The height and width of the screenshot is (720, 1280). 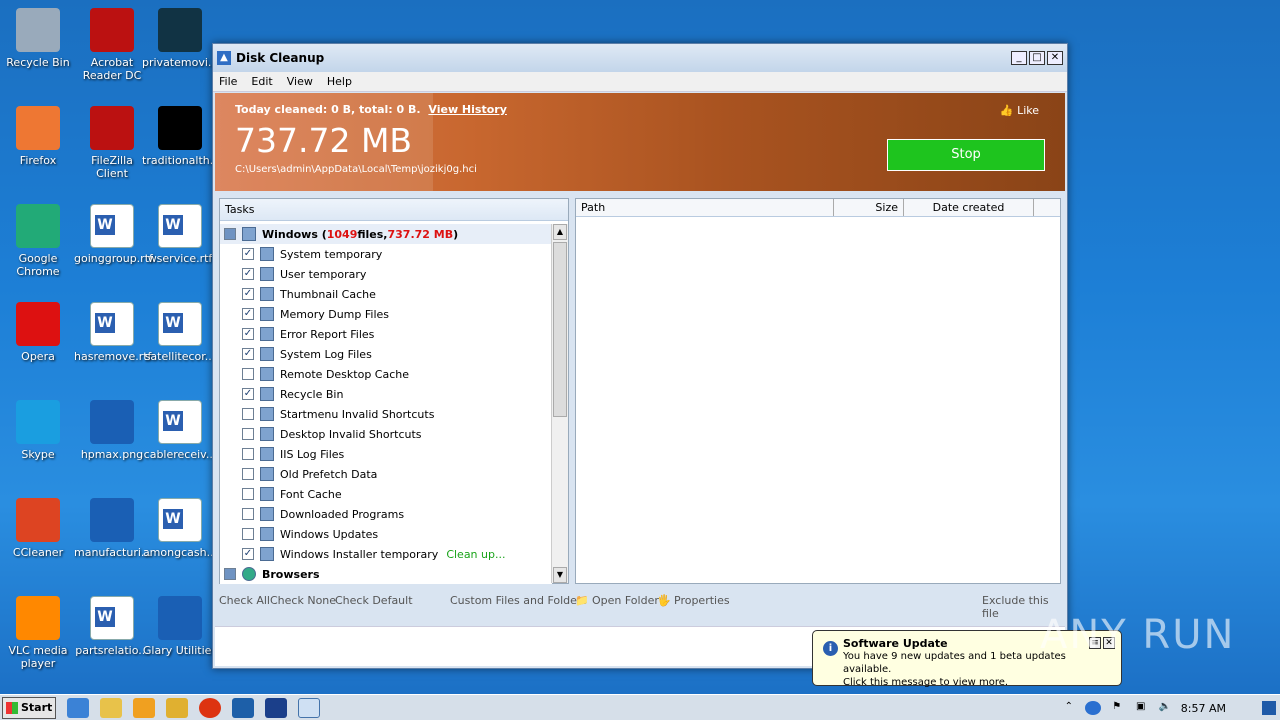 I want to click on properties-link: Properties, so click(x=702, y=600).